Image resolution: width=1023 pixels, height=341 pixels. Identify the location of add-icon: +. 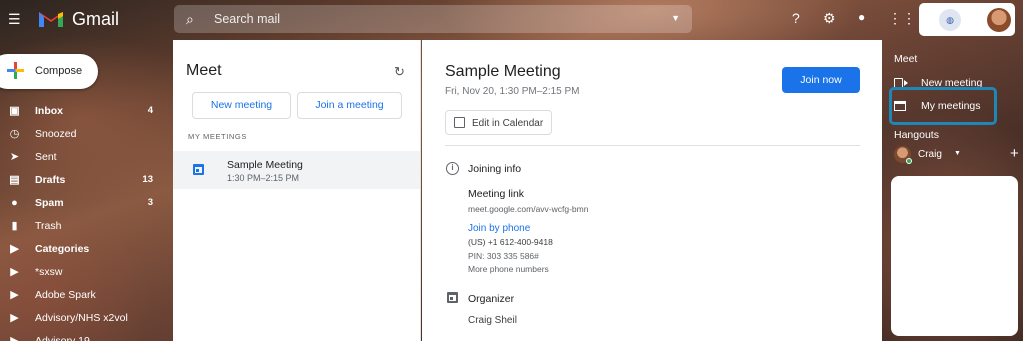
(1014, 153).